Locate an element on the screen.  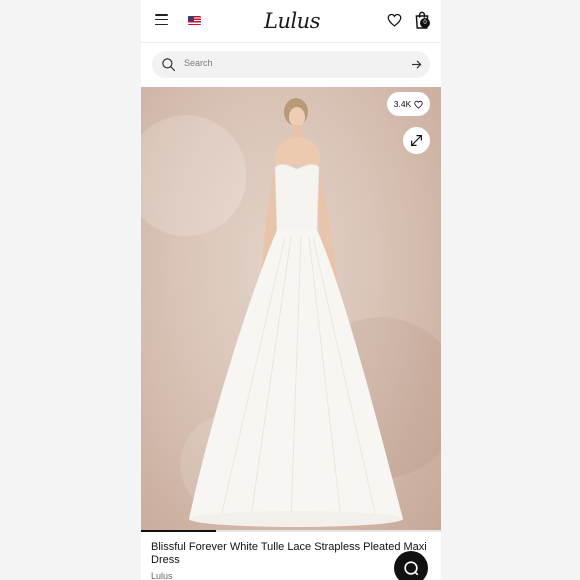
like-count: 3.4K is located at coordinates (402, 104).